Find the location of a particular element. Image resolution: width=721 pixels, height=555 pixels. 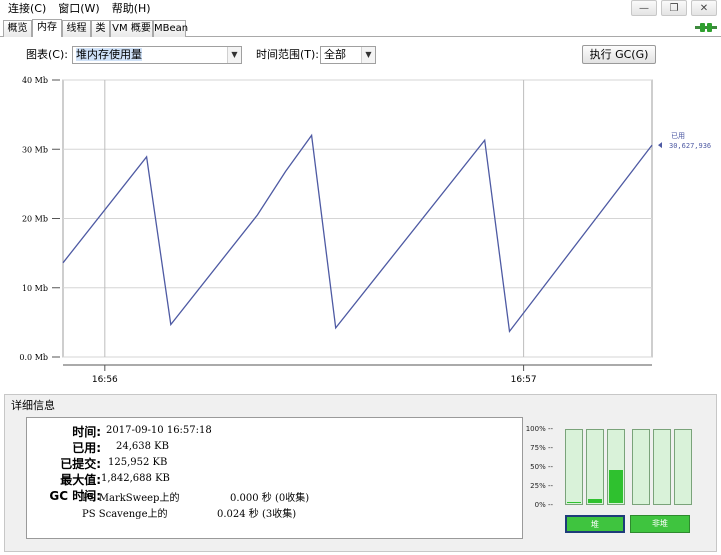

committed-label: 已提交: is located at coordinates (80, 464).